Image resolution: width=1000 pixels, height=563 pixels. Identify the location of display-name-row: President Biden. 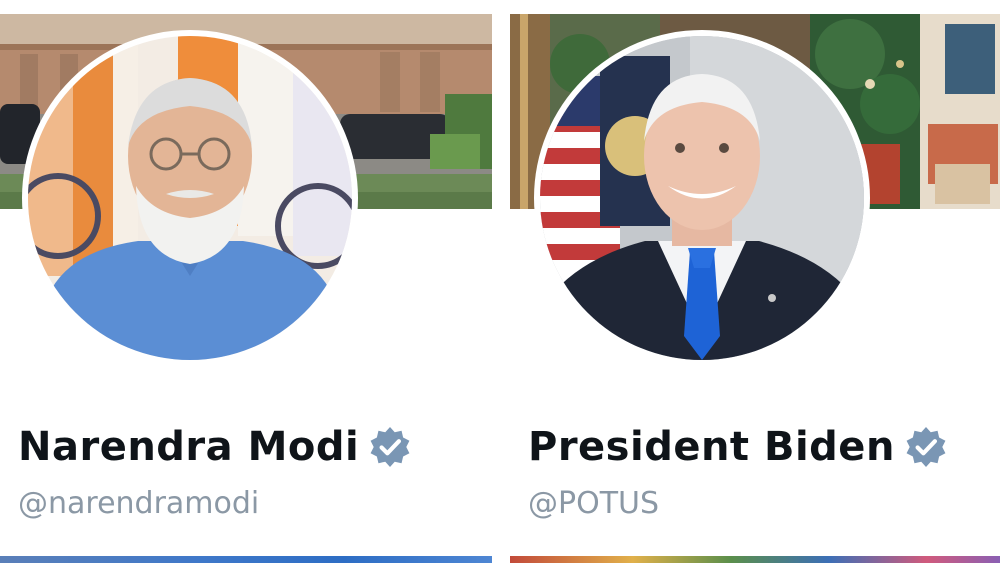
(737, 447).